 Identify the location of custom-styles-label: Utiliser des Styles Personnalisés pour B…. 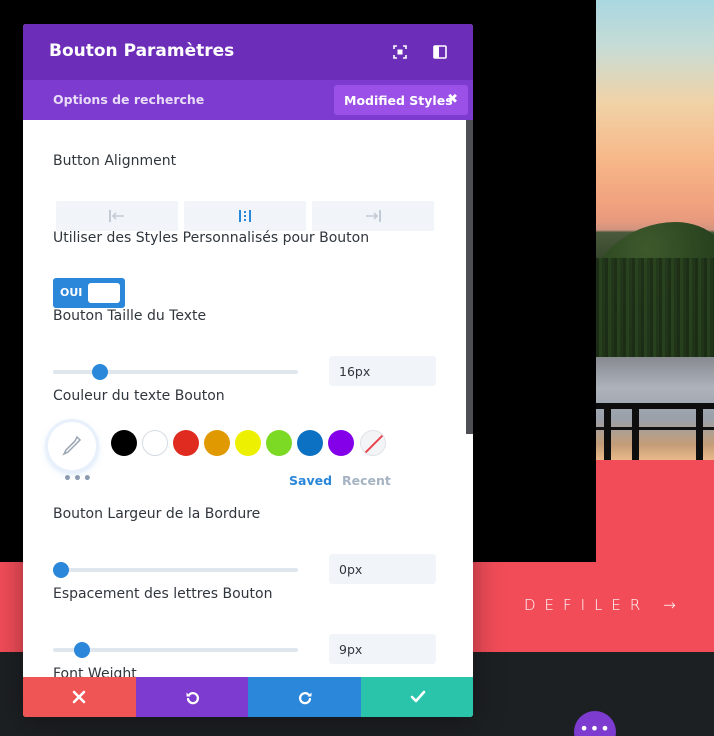
(211, 238).